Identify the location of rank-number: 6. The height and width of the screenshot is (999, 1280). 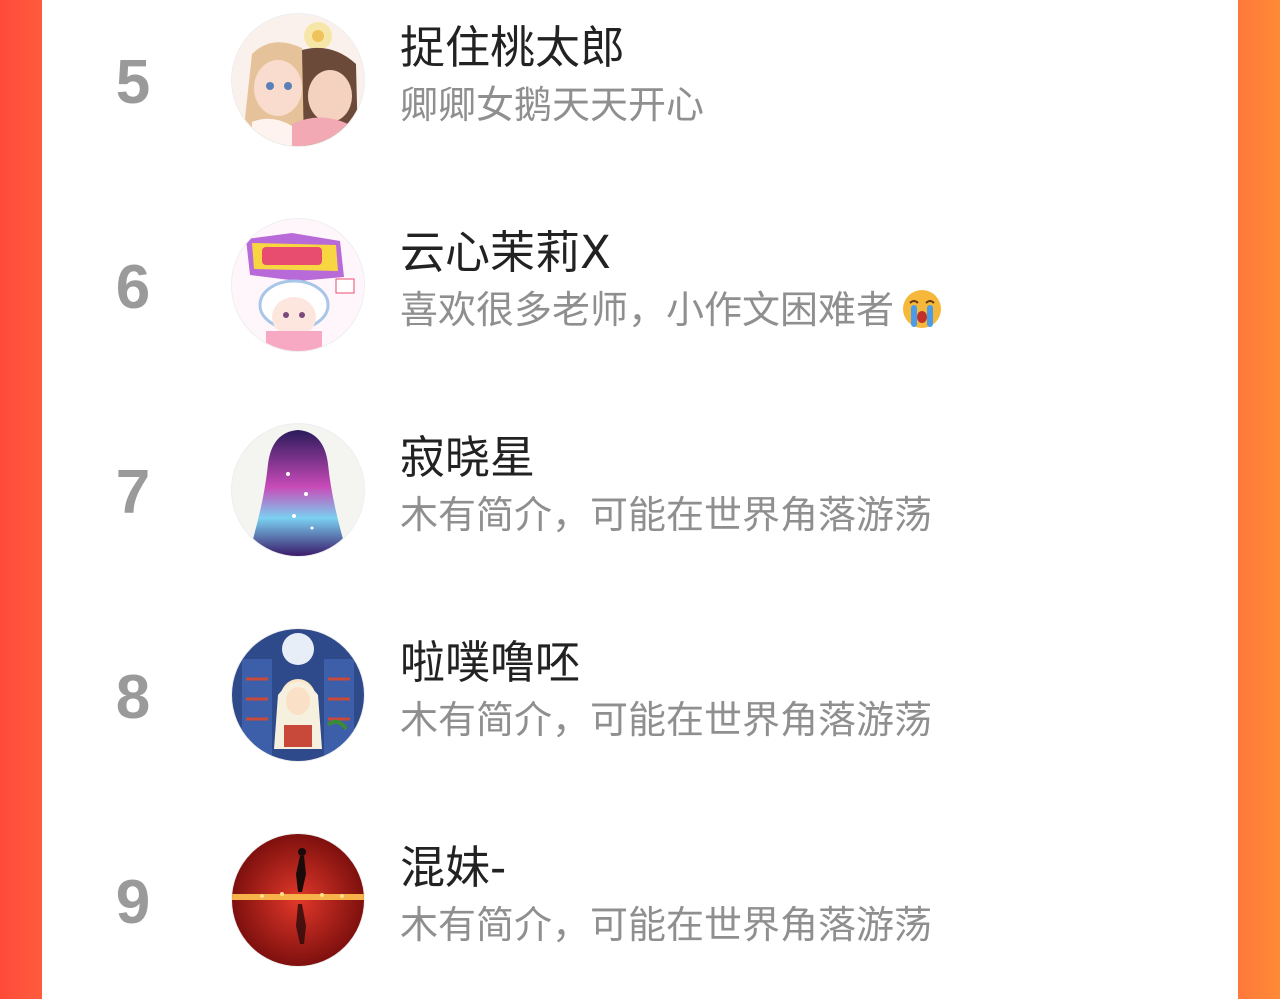
(133, 287).